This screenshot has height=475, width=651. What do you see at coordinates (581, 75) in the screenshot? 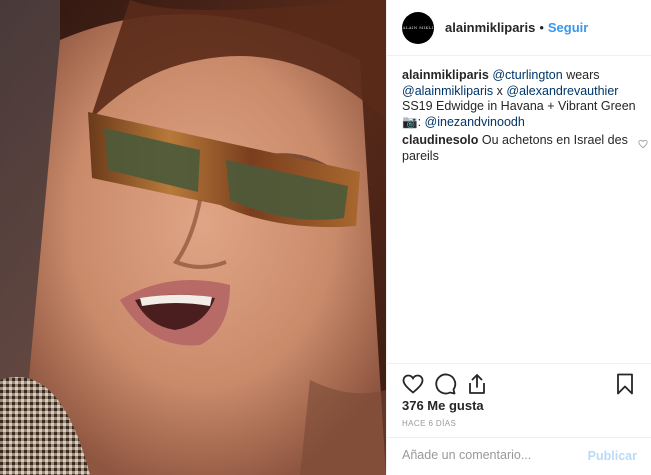
I see `caption-text: wears` at bounding box center [581, 75].